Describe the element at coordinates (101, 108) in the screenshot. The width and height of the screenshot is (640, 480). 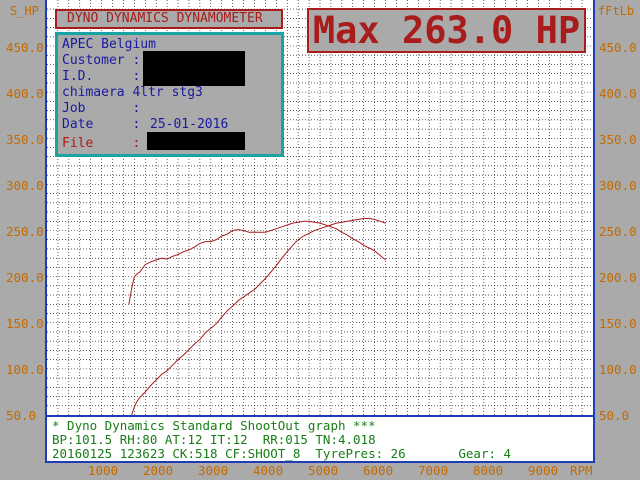
I see `job-label: Job :` at that location.